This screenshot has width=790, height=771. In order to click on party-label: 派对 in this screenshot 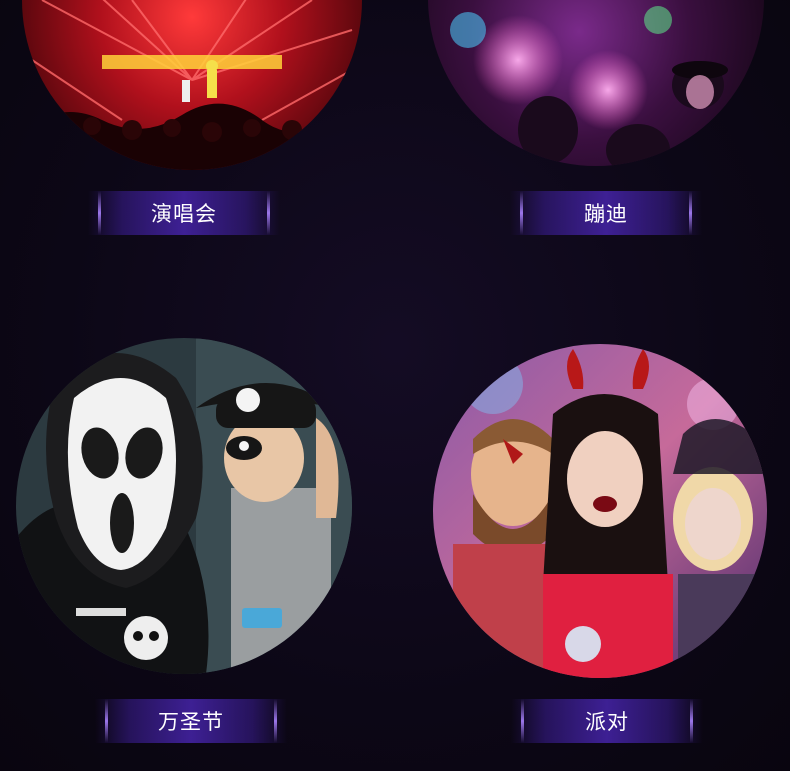, I will do `click(607, 722)`.